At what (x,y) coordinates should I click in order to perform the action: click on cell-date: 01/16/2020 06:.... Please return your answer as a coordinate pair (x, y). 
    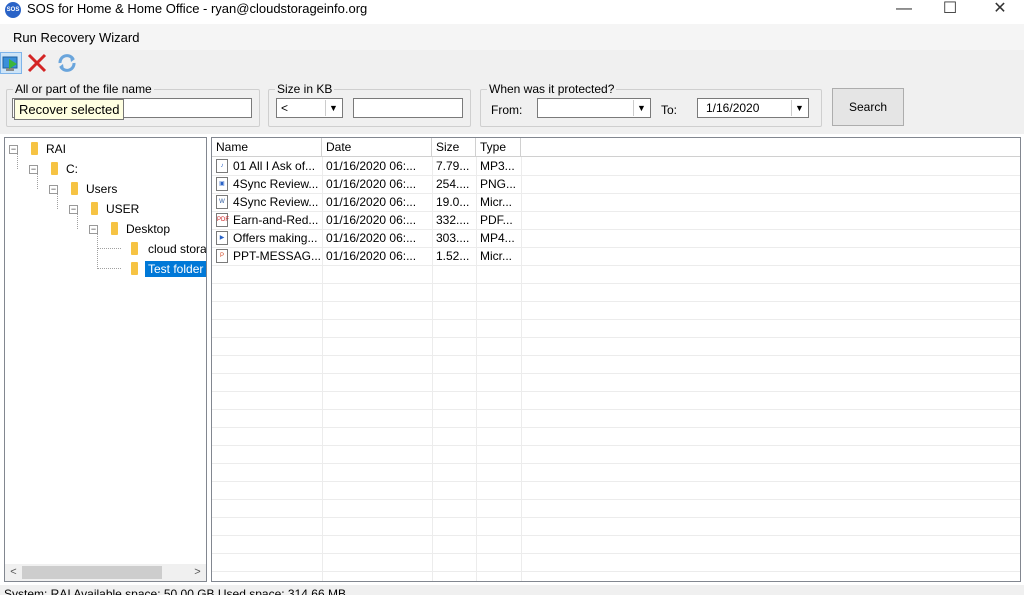
    Looking at the image, I should click on (371, 166).